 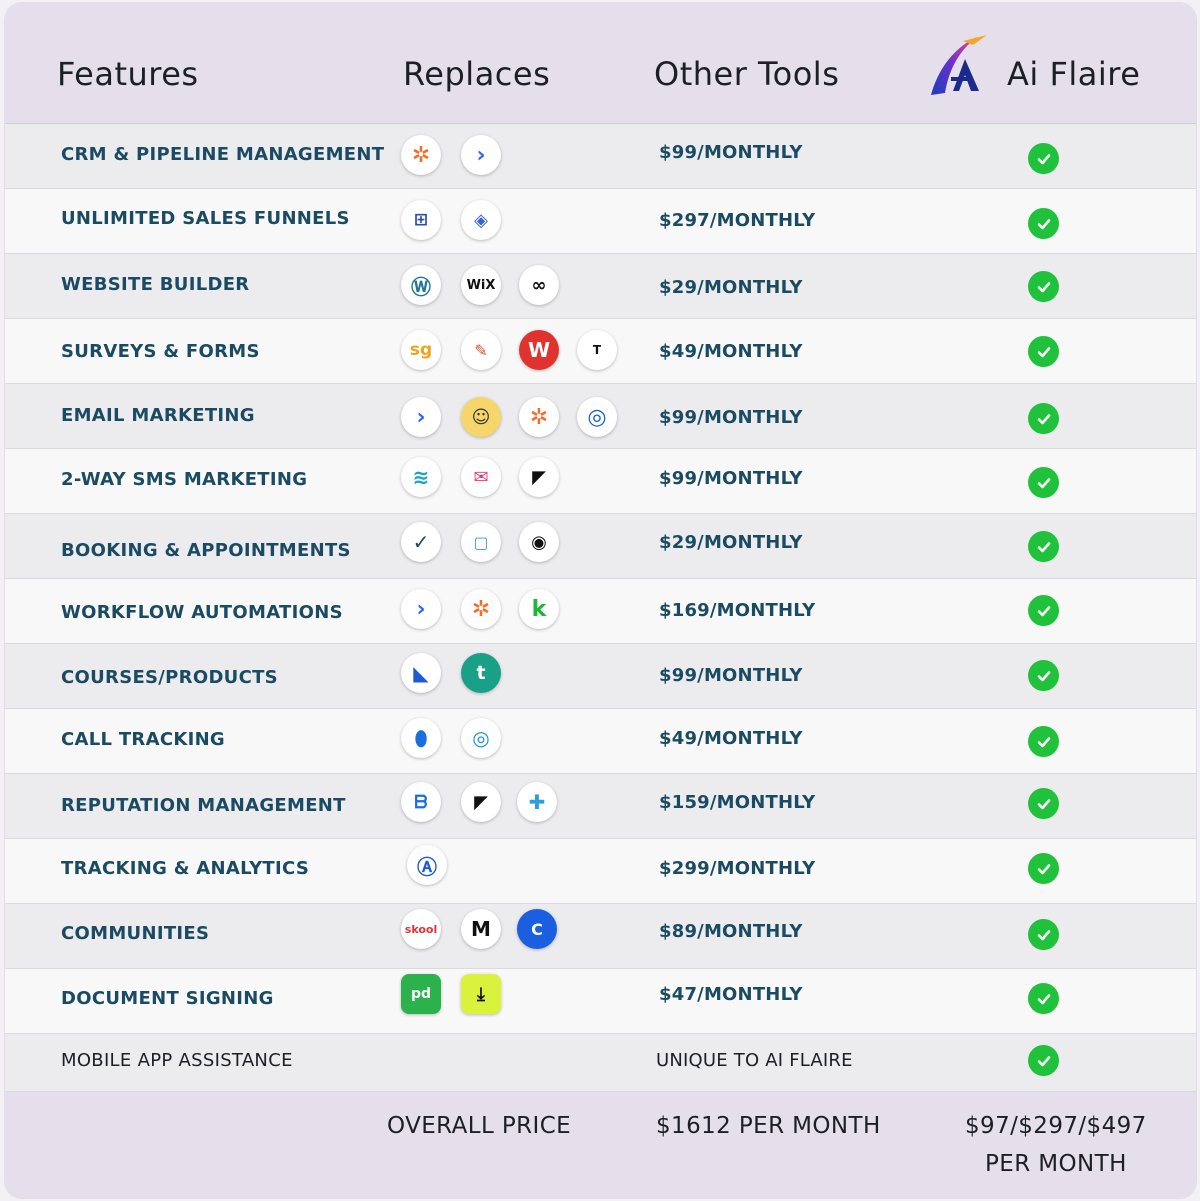 I want to click on table-row: WEBSITE BUILDER Ⓦ WiX ∞ $29/MONTHLY, so click(x=600, y=286).